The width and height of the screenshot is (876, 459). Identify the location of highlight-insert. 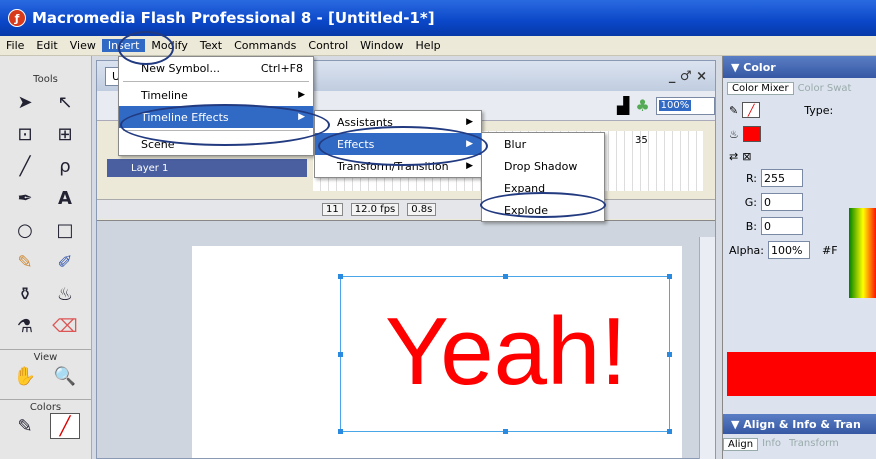
(146, 48).